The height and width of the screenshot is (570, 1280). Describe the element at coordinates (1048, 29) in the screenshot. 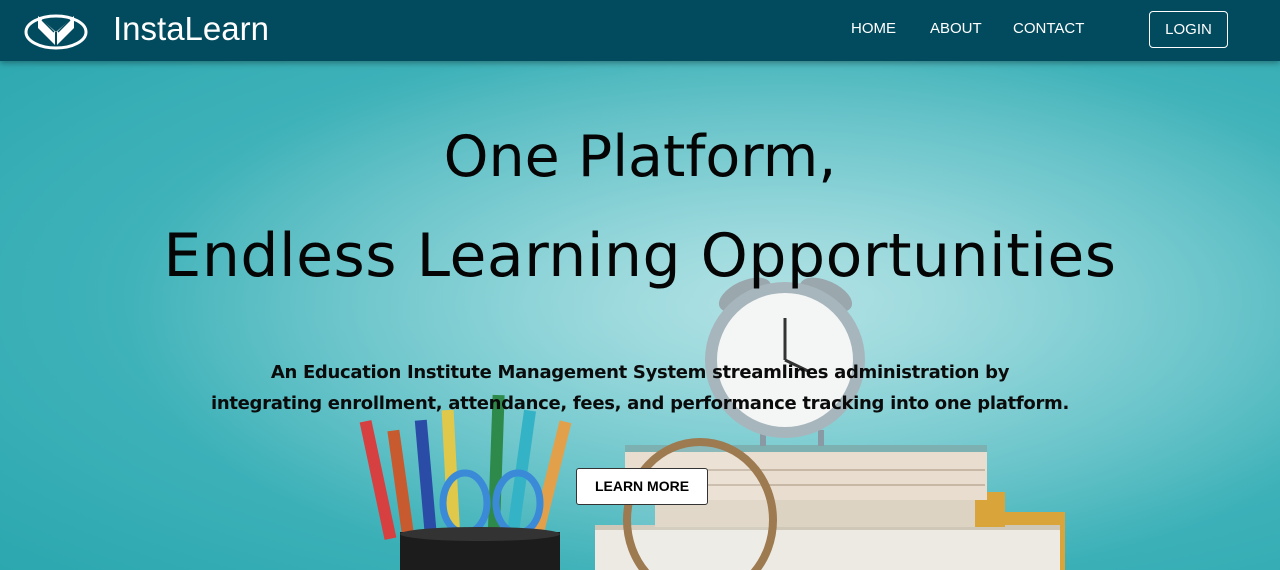

I see `nav-contact-link: CONTACT` at that location.